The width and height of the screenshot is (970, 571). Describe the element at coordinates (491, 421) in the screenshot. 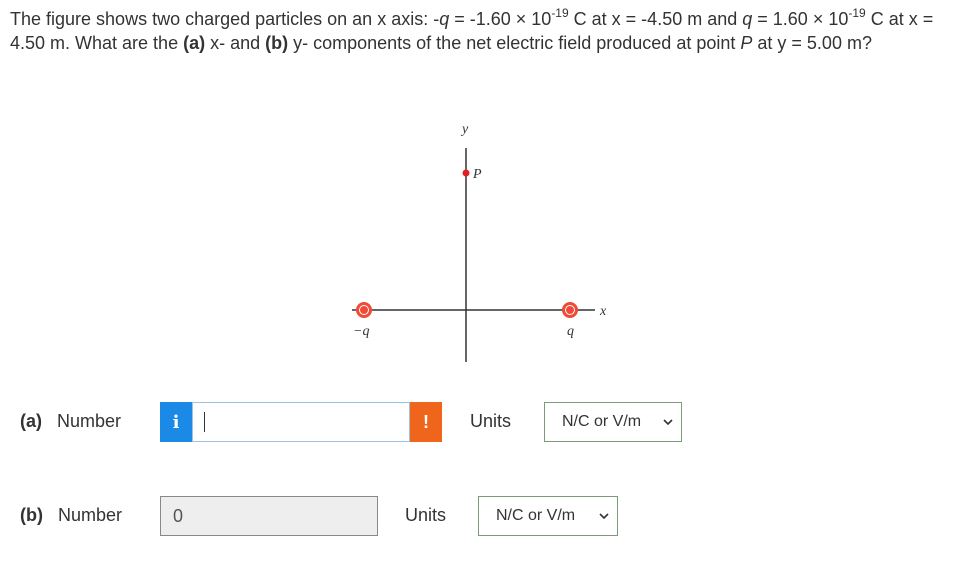

I see `part-a-units-label: Units` at that location.